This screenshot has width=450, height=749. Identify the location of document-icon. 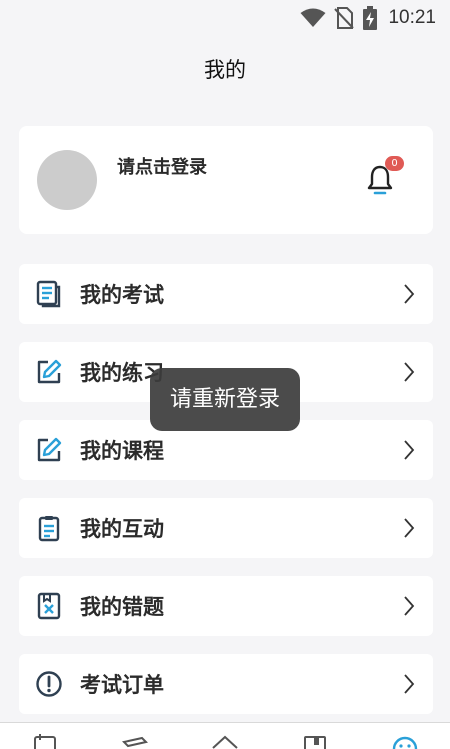
(45, 741).